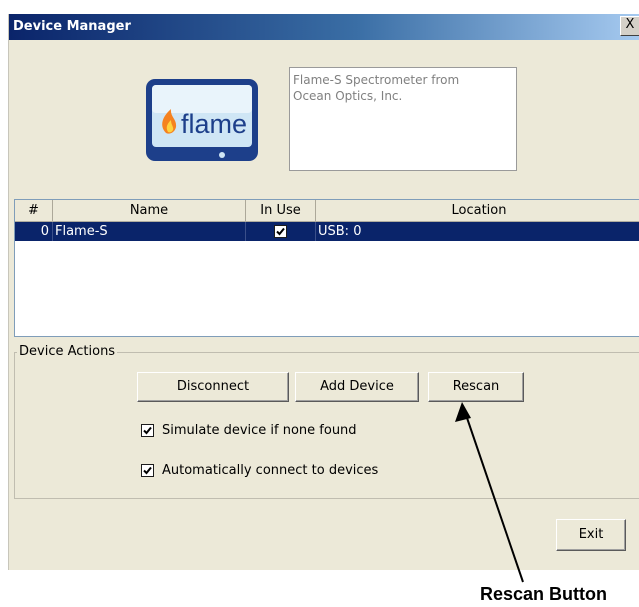  What do you see at coordinates (463, 412) in the screenshot?
I see `arrow-head-icon` at bounding box center [463, 412].